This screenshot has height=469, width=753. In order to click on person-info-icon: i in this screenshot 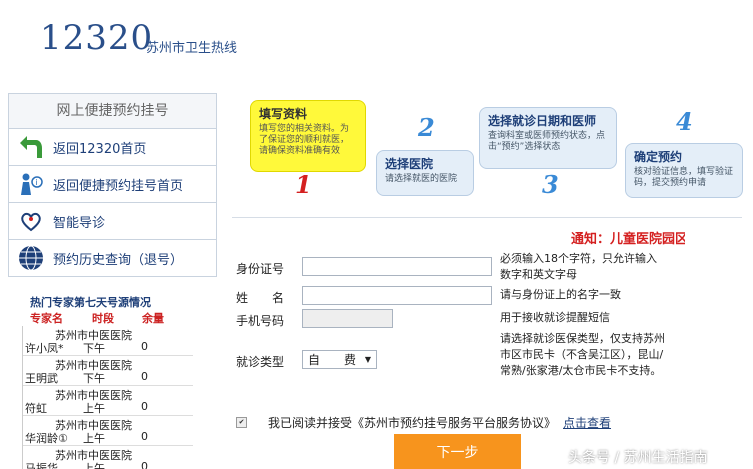, I will do `click(31, 184)`.